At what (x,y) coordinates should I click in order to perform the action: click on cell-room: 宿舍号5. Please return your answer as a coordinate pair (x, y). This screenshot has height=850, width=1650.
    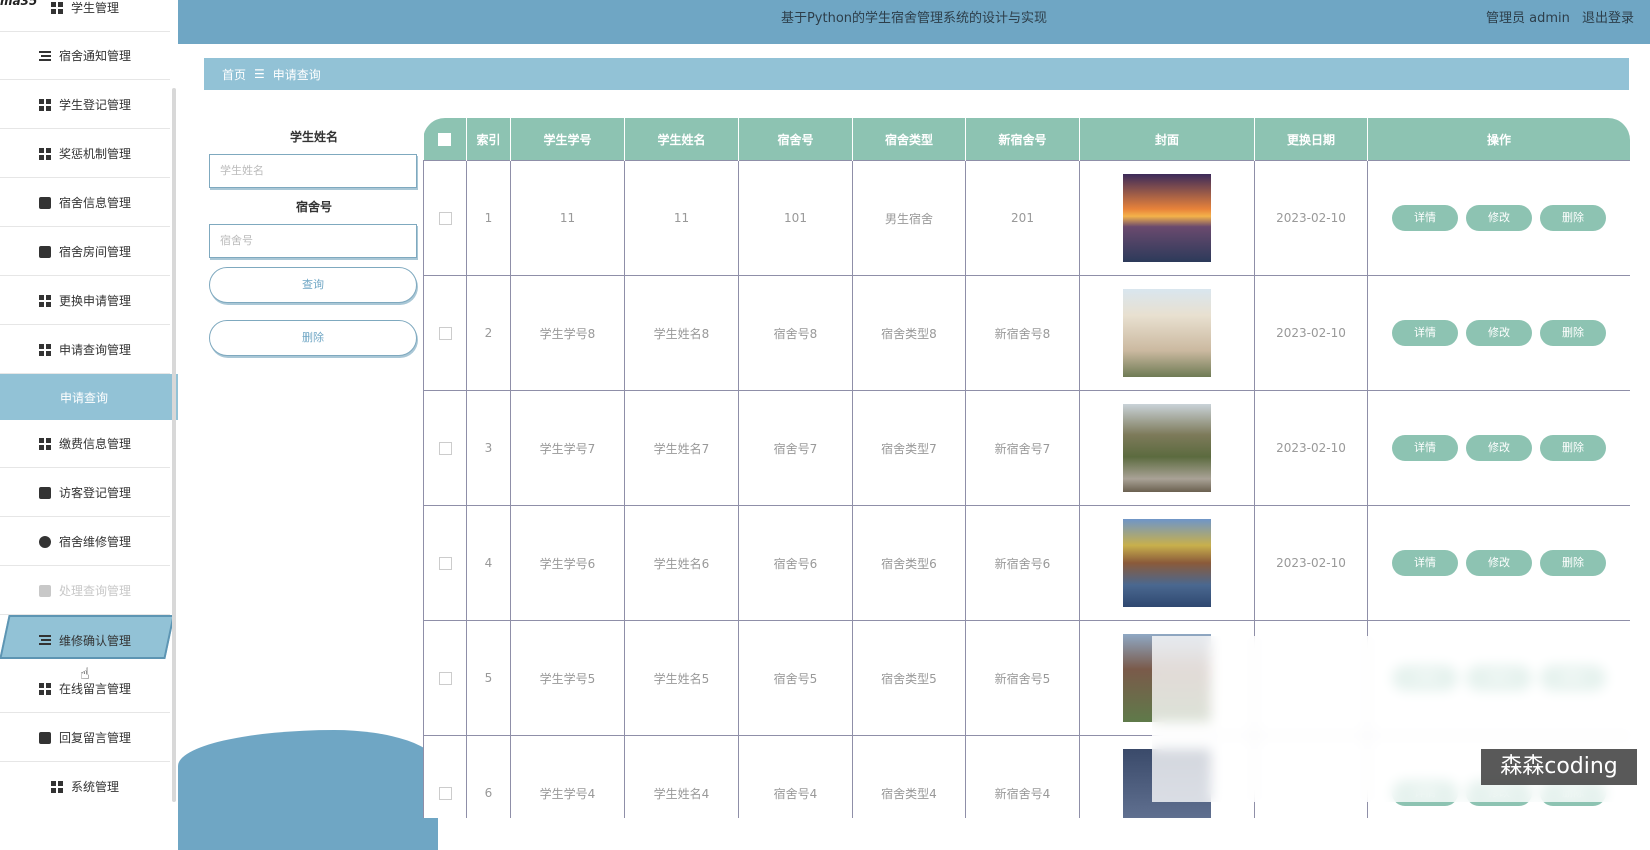
    Looking at the image, I should click on (795, 678).